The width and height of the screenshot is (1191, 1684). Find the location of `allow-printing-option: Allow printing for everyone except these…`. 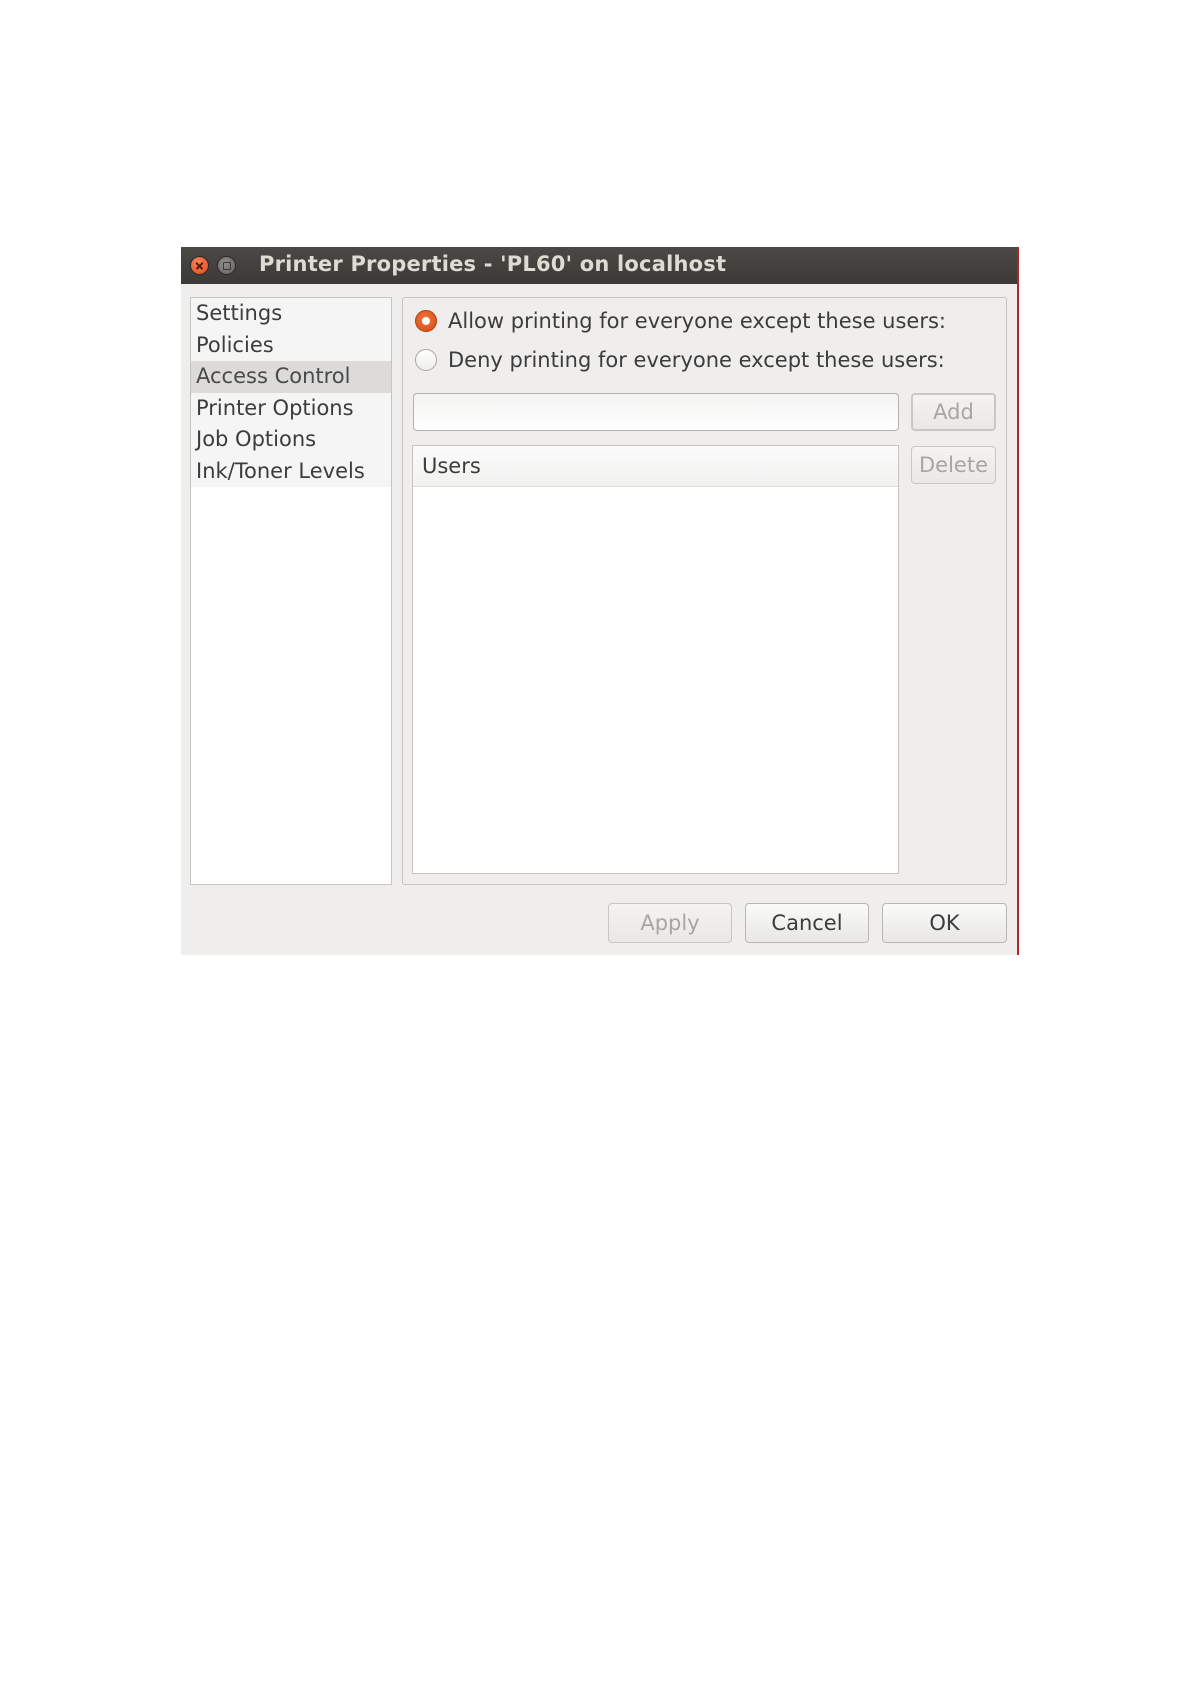

allow-printing-option: Allow printing for everyone except these… is located at coordinates (680, 321).